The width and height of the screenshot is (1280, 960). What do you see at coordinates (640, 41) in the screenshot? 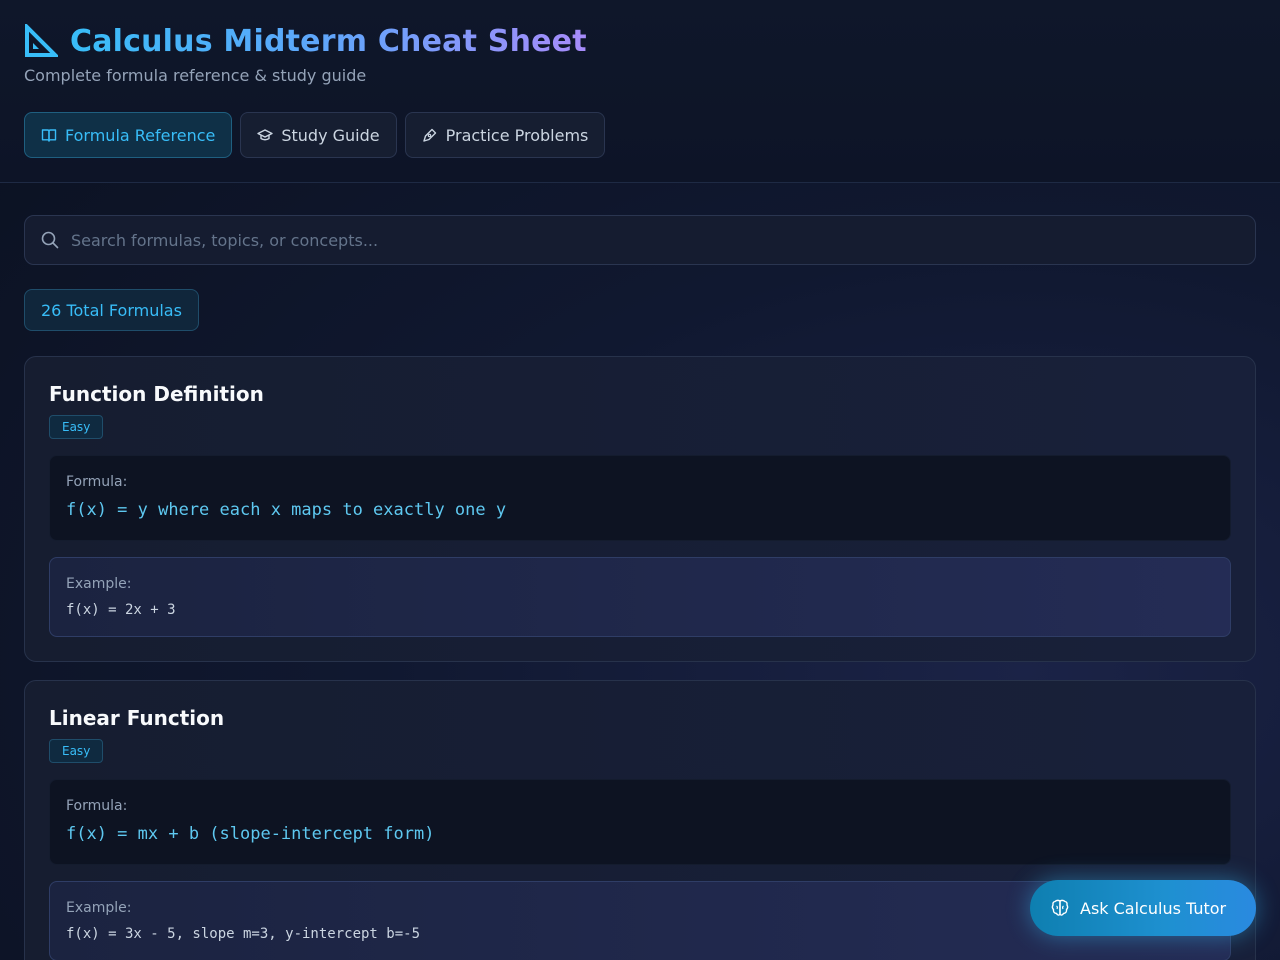
I see `title-row: Calculus Midterm Cheat Sheet` at bounding box center [640, 41].